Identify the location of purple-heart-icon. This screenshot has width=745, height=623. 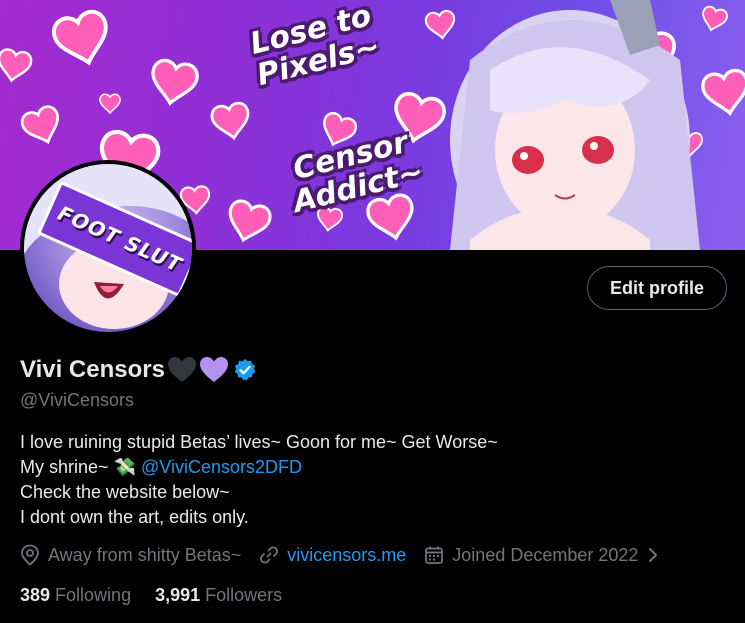
(213, 369).